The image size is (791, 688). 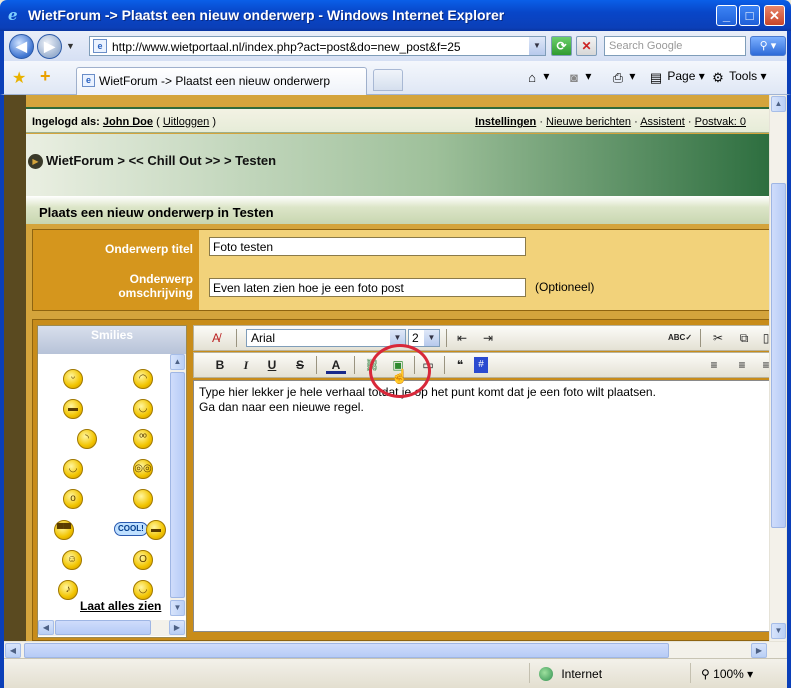 I want to click on form-header: Plaats een nieuw onderwerp in Testen, so click(x=398, y=211).